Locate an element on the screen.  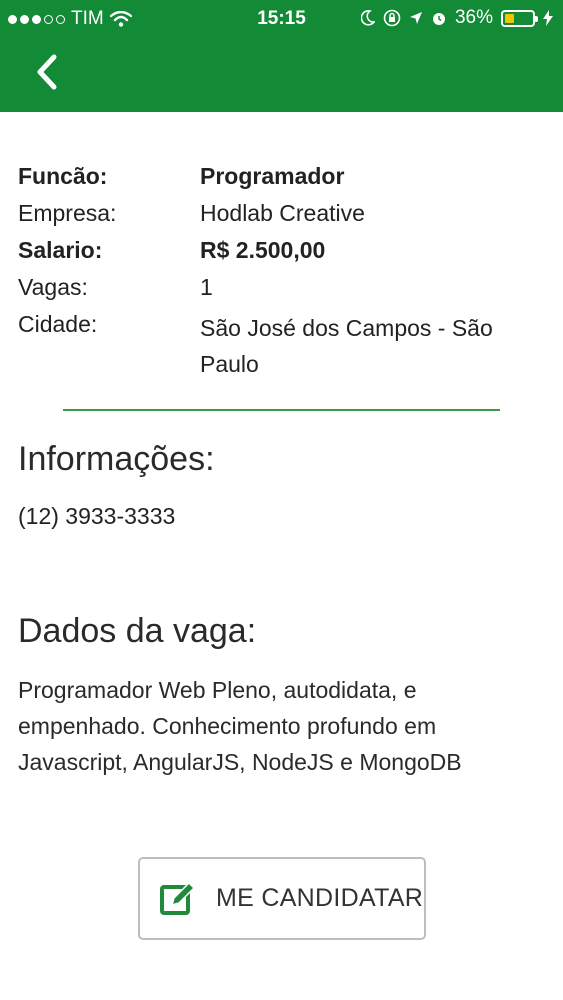
moon-icon is located at coordinates (367, 18).